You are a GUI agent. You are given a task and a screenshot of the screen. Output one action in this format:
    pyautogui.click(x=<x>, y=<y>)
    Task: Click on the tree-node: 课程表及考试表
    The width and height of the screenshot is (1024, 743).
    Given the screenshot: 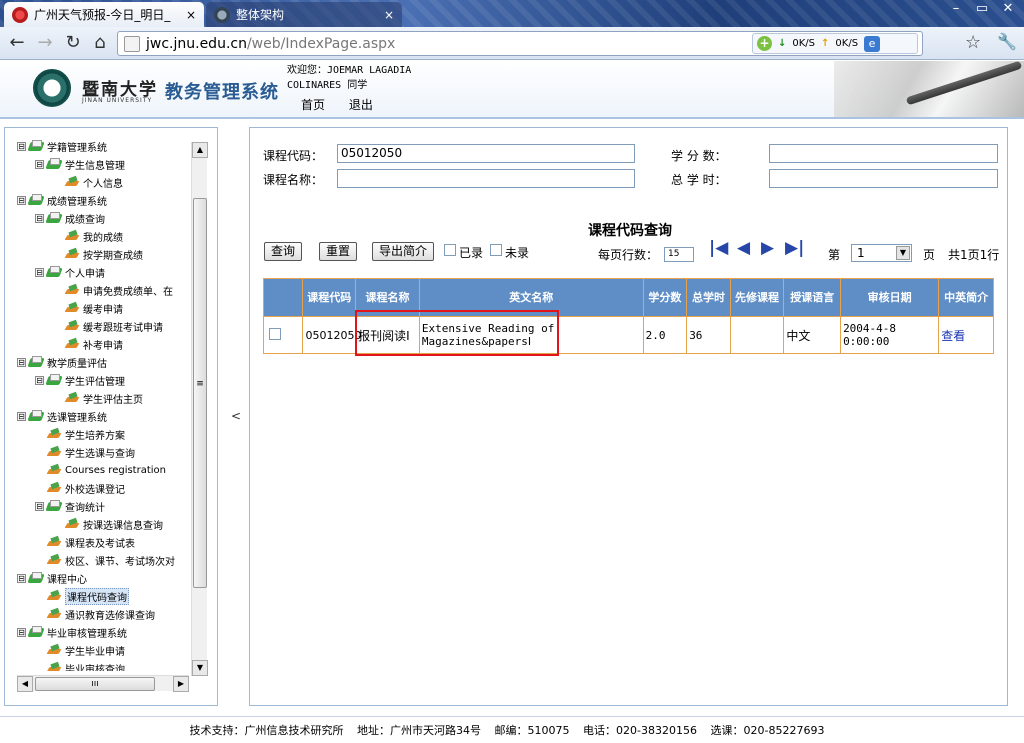 What is the action you would take?
    pyautogui.click(x=103, y=542)
    